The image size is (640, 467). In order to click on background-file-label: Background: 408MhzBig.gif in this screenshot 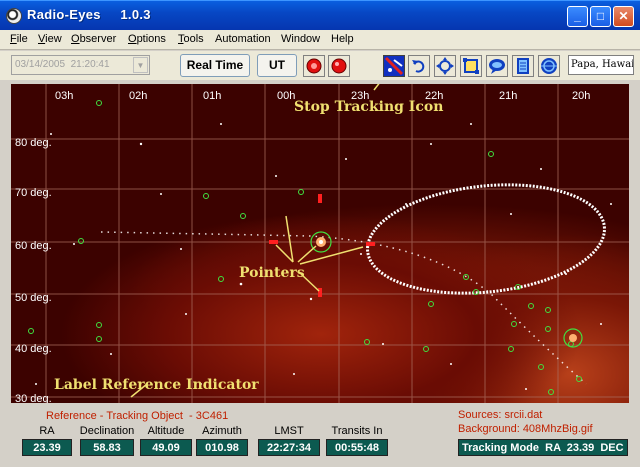, I will do `click(525, 429)`.